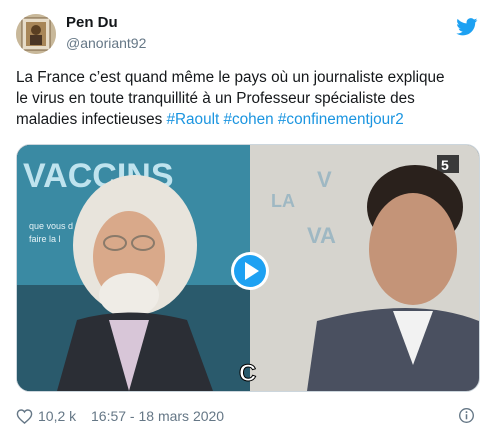 This screenshot has width=487, height=431. I want to click on avatar-image, so click(36, 34).